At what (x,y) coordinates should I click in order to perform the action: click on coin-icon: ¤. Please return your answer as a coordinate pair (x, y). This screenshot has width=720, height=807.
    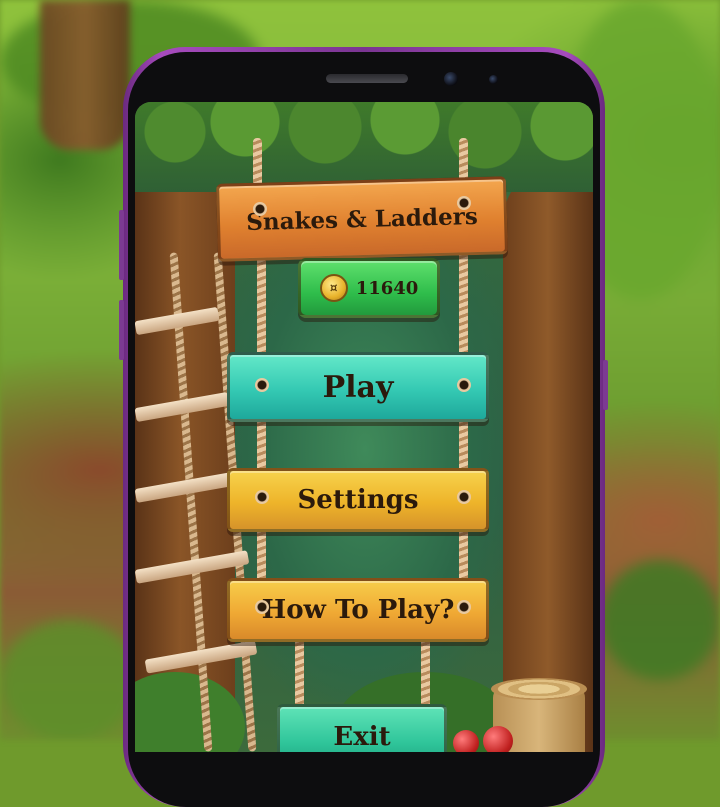
    Looking at the image, I should click on (333, 288).